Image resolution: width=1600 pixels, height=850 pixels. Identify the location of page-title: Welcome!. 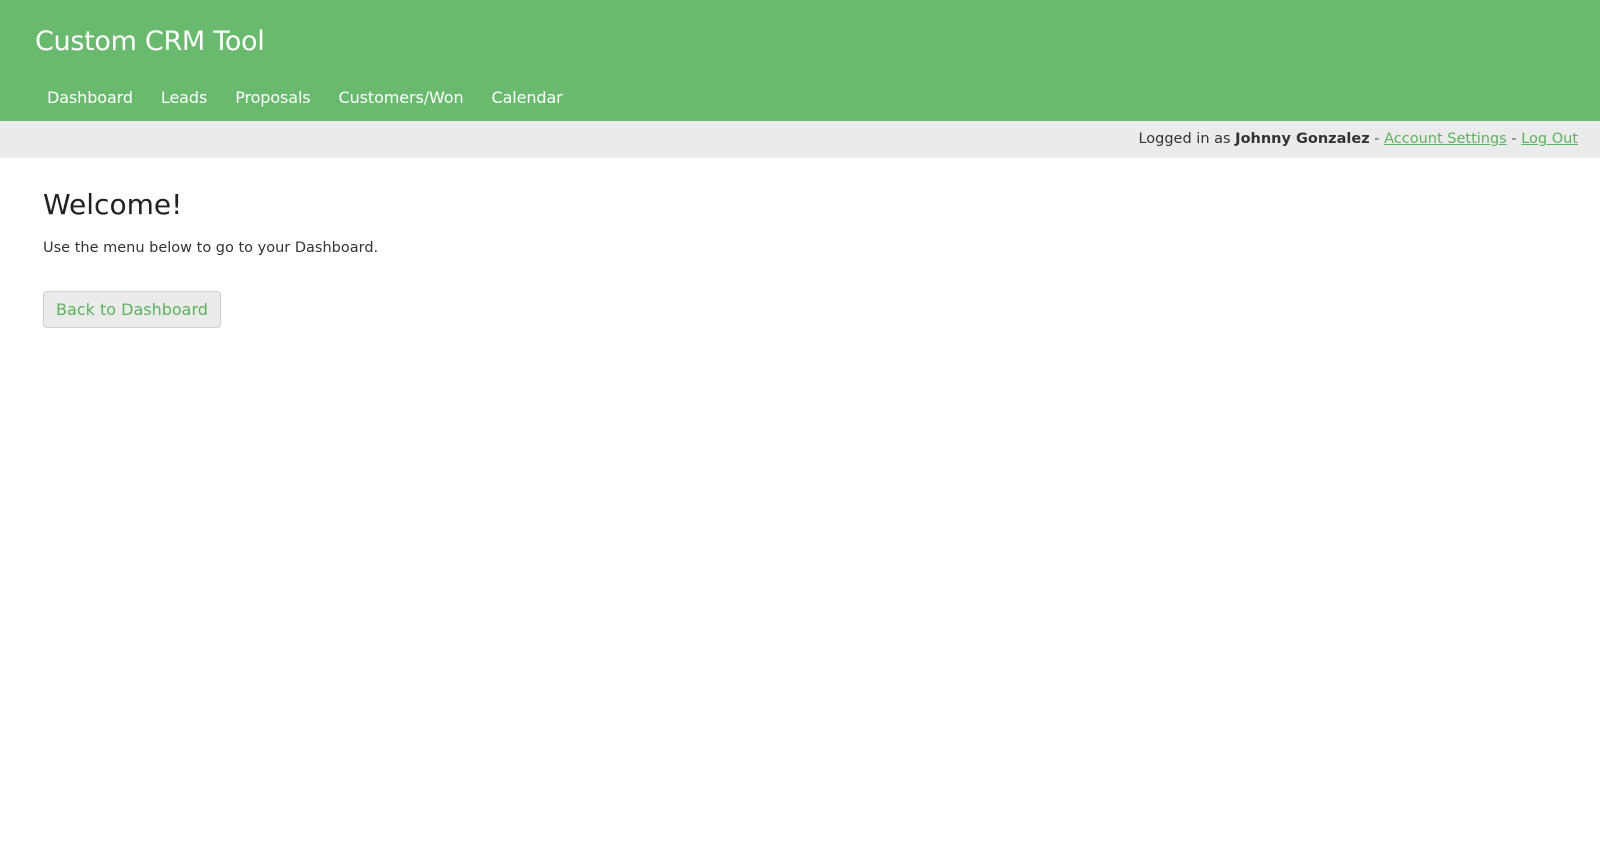
(113, 204).